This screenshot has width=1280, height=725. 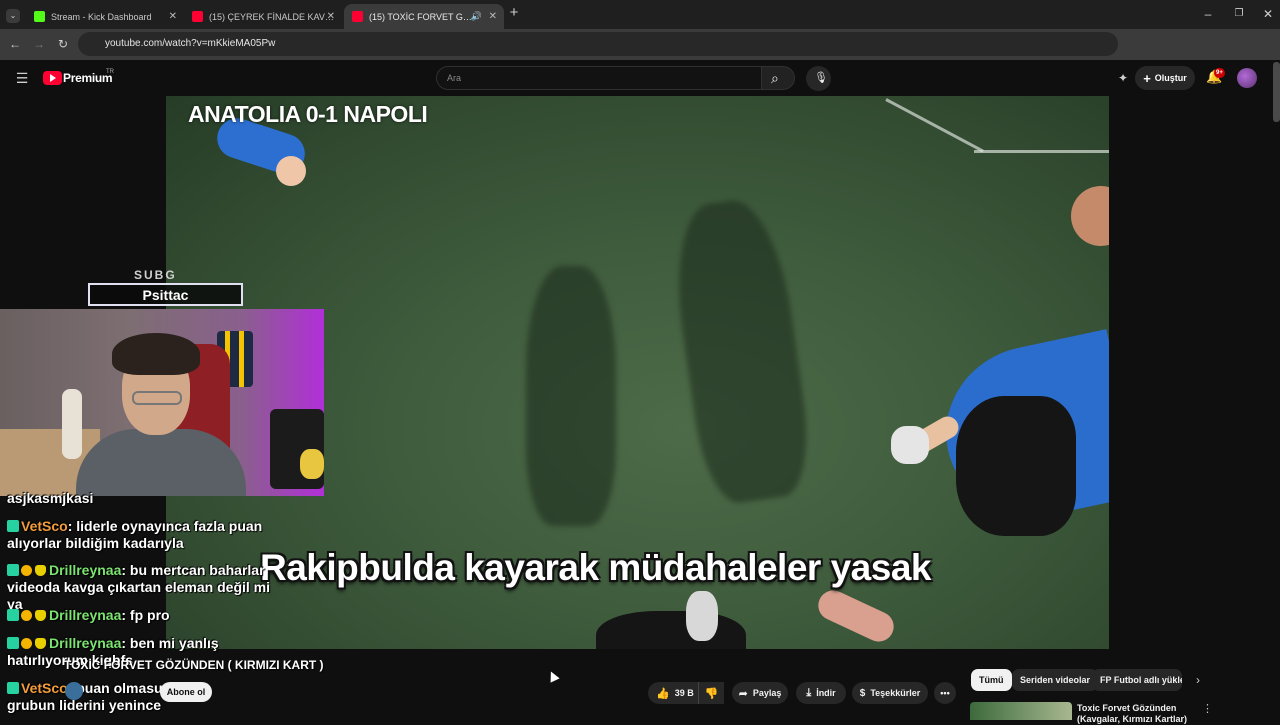 What do you see at coordinates (1239, 14) in the screenshot?
I see `restore-icon: ❐` at bounding box center [1239, 14].